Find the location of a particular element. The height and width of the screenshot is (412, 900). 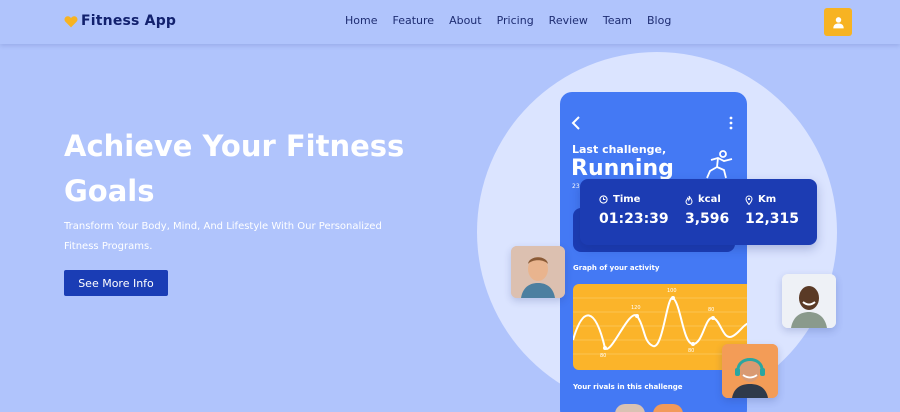

runner-icon is located at coordinates (719, 164).